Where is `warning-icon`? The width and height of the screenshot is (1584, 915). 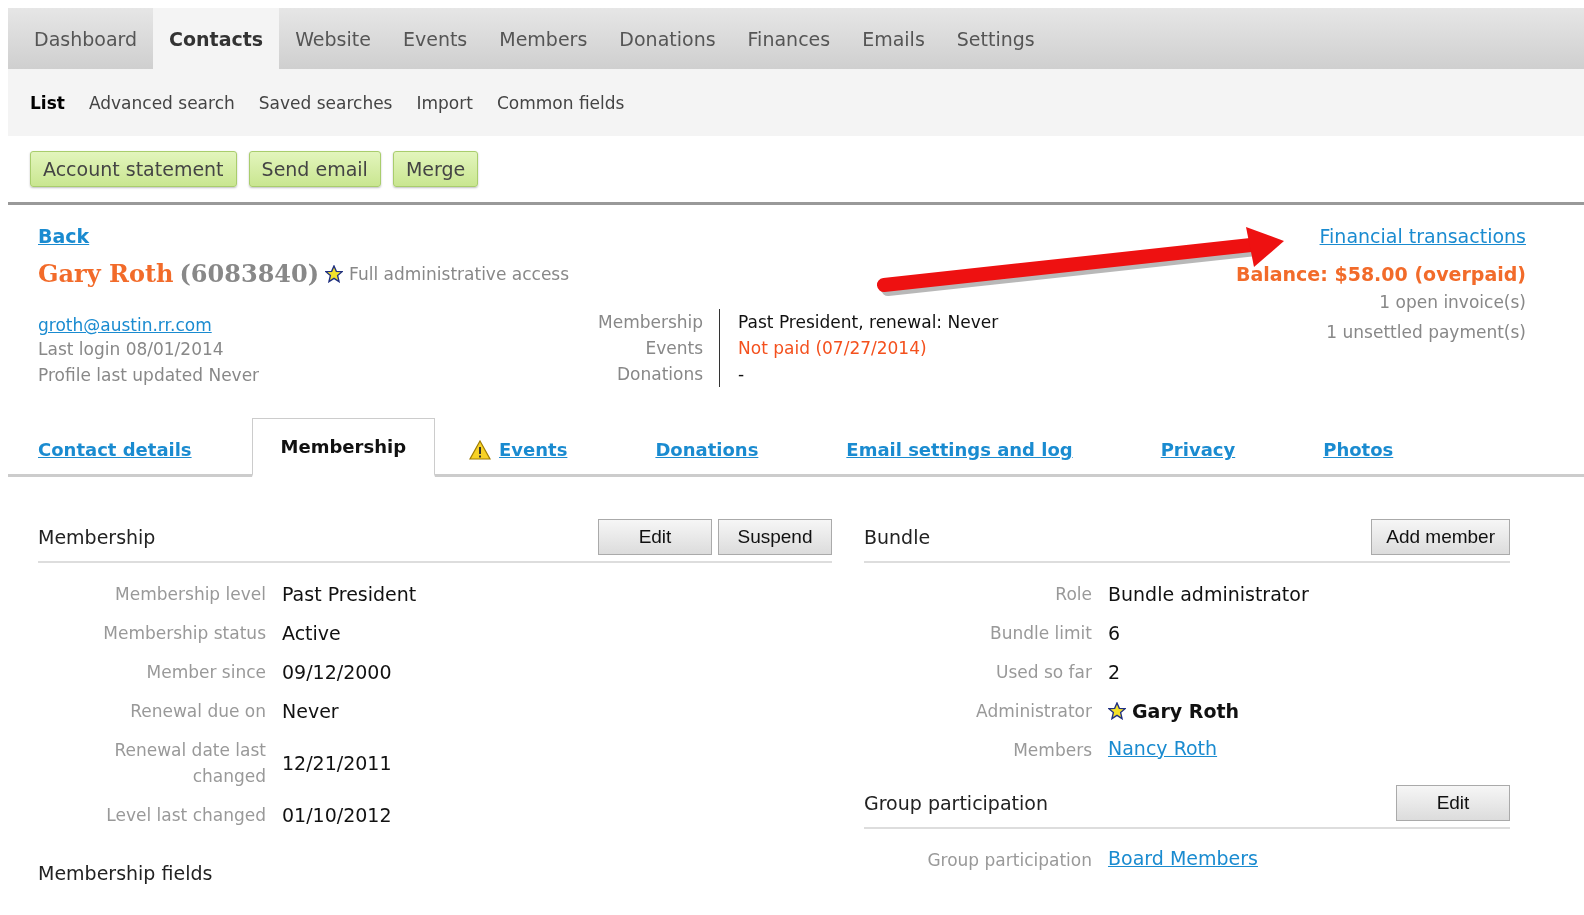 warning-icon is located at coordinates (480, 449).